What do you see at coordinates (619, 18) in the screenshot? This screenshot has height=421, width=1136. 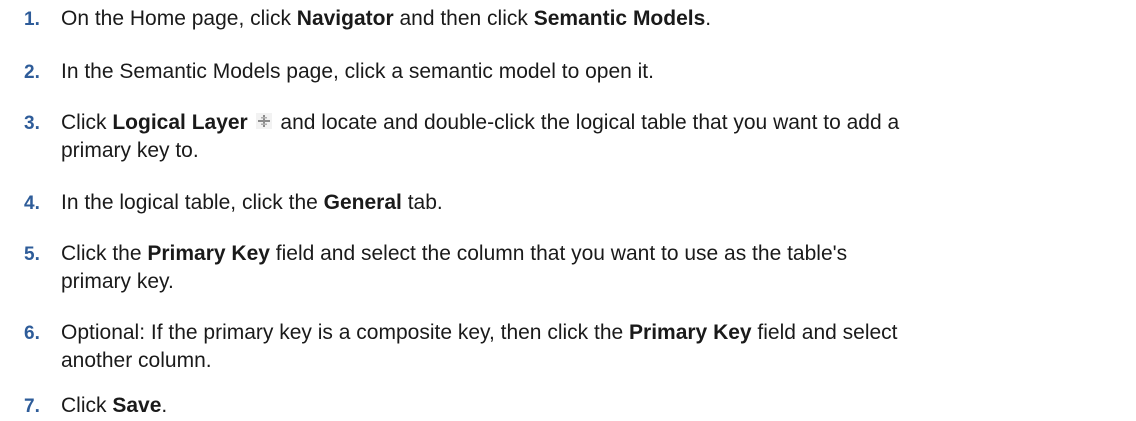 I see `ui-term-semantic-models: Semantic Models` at bounding box center [619, 18].